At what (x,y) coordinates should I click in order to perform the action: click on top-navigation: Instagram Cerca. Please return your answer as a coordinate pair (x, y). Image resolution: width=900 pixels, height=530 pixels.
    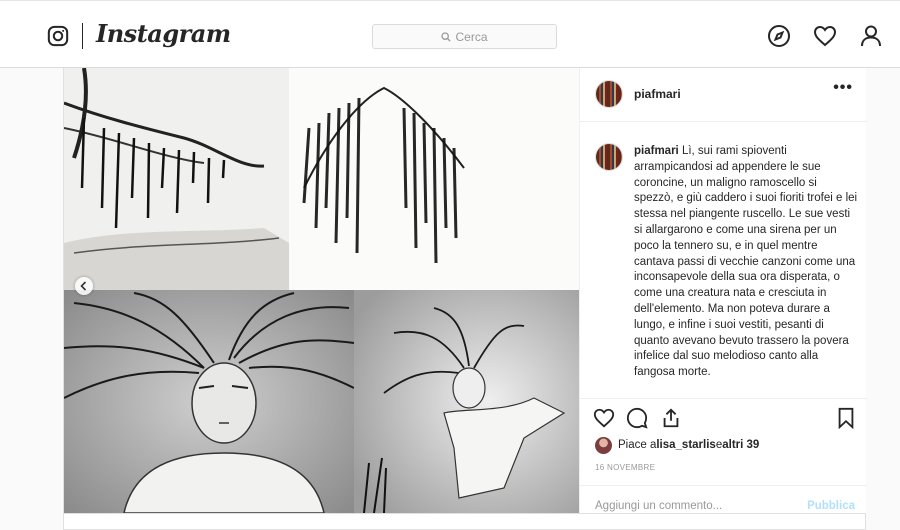
    Looking at the image, I should click on (450, 34).